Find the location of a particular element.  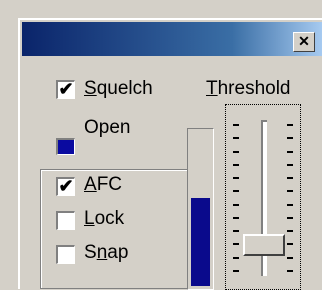

close-icon: ✕ is located at coordinates (304, 41).